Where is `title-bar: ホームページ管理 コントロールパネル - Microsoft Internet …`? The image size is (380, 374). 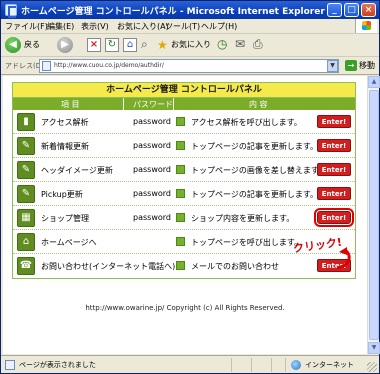 title-bar: ホームページ管理 コントロールパネル - Microsoft Internet … is located at coordinates (190, 10).